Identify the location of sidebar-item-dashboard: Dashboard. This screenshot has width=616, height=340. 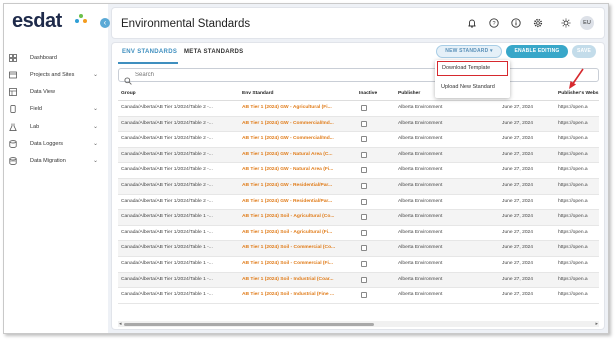
(56, 58).